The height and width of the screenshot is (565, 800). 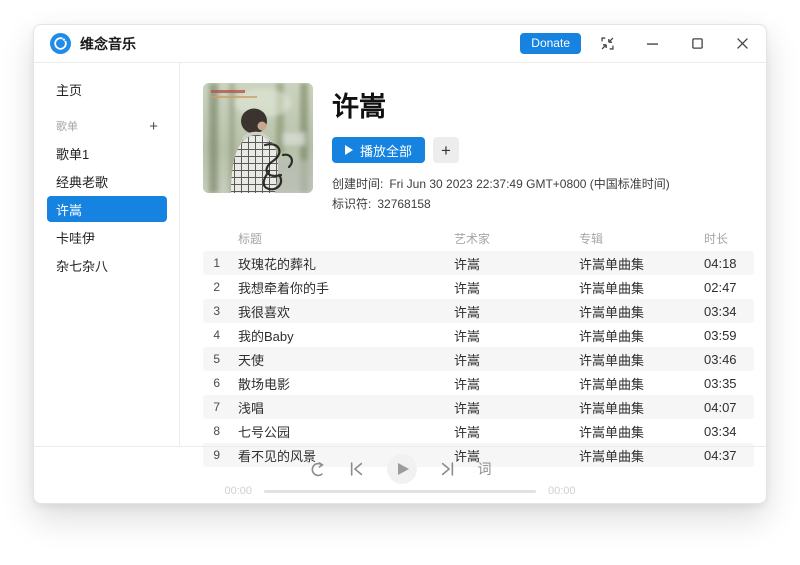 What do you see at coordinates (238, 491) in the screenshot?
I see `current-time: 00:00` at bounding box center [238, 491].